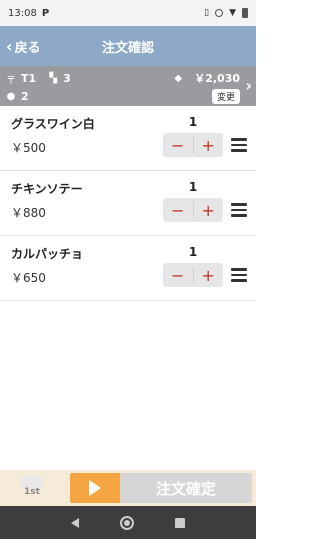 The height and width of the screenshot is (539, 320). What do you see at coordinates (67, 78) in the screenshot?
I see `items-count: 3` at bounding box center [67, 78].